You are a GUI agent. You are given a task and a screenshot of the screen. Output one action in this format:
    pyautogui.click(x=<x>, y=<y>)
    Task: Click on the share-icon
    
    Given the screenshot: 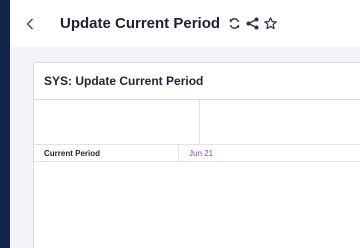 What is the action you would take?
    pyautogui.click(x=252, y=23)
    